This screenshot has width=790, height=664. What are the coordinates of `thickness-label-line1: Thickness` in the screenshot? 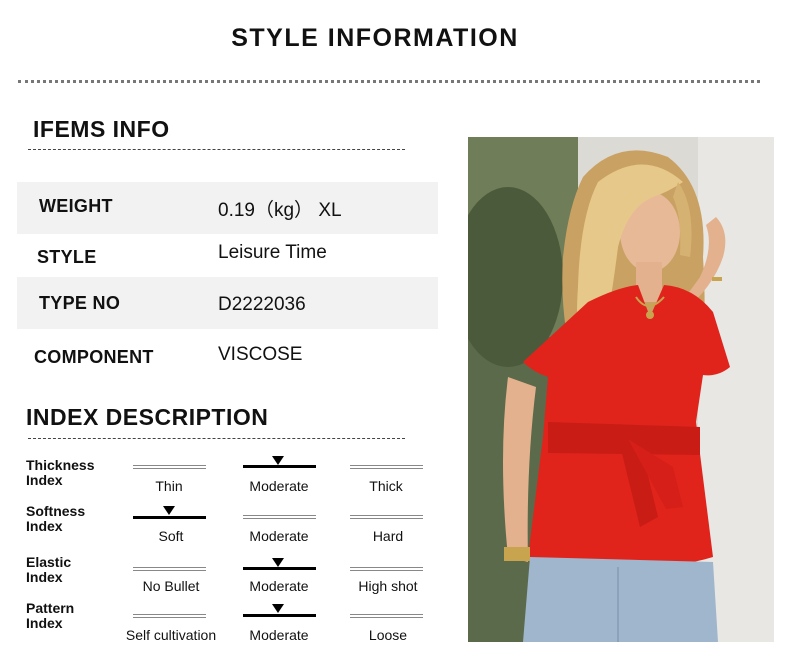 It's located at (60, 465).